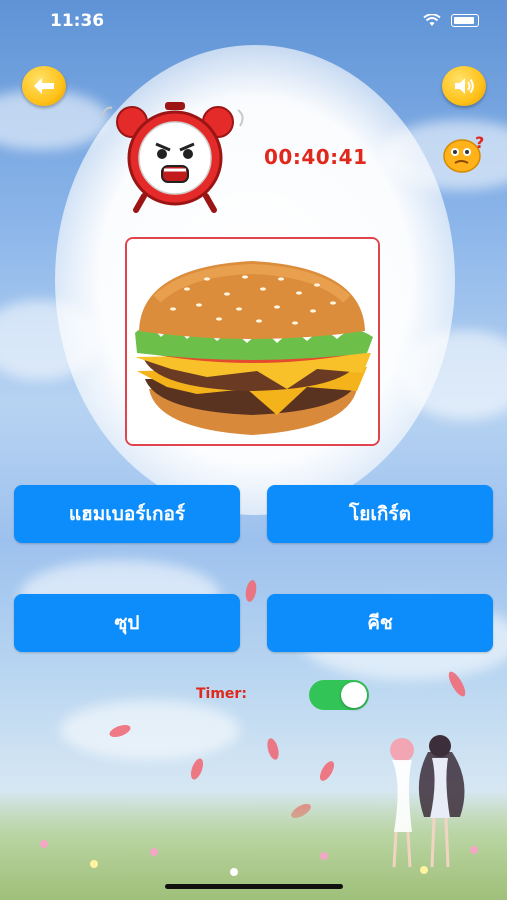 This screenshot has width=507, height=900. What do you see at coordinates (465, 20) in the screenshot?
I see `battery-icon` at bounding box center [465, 20].